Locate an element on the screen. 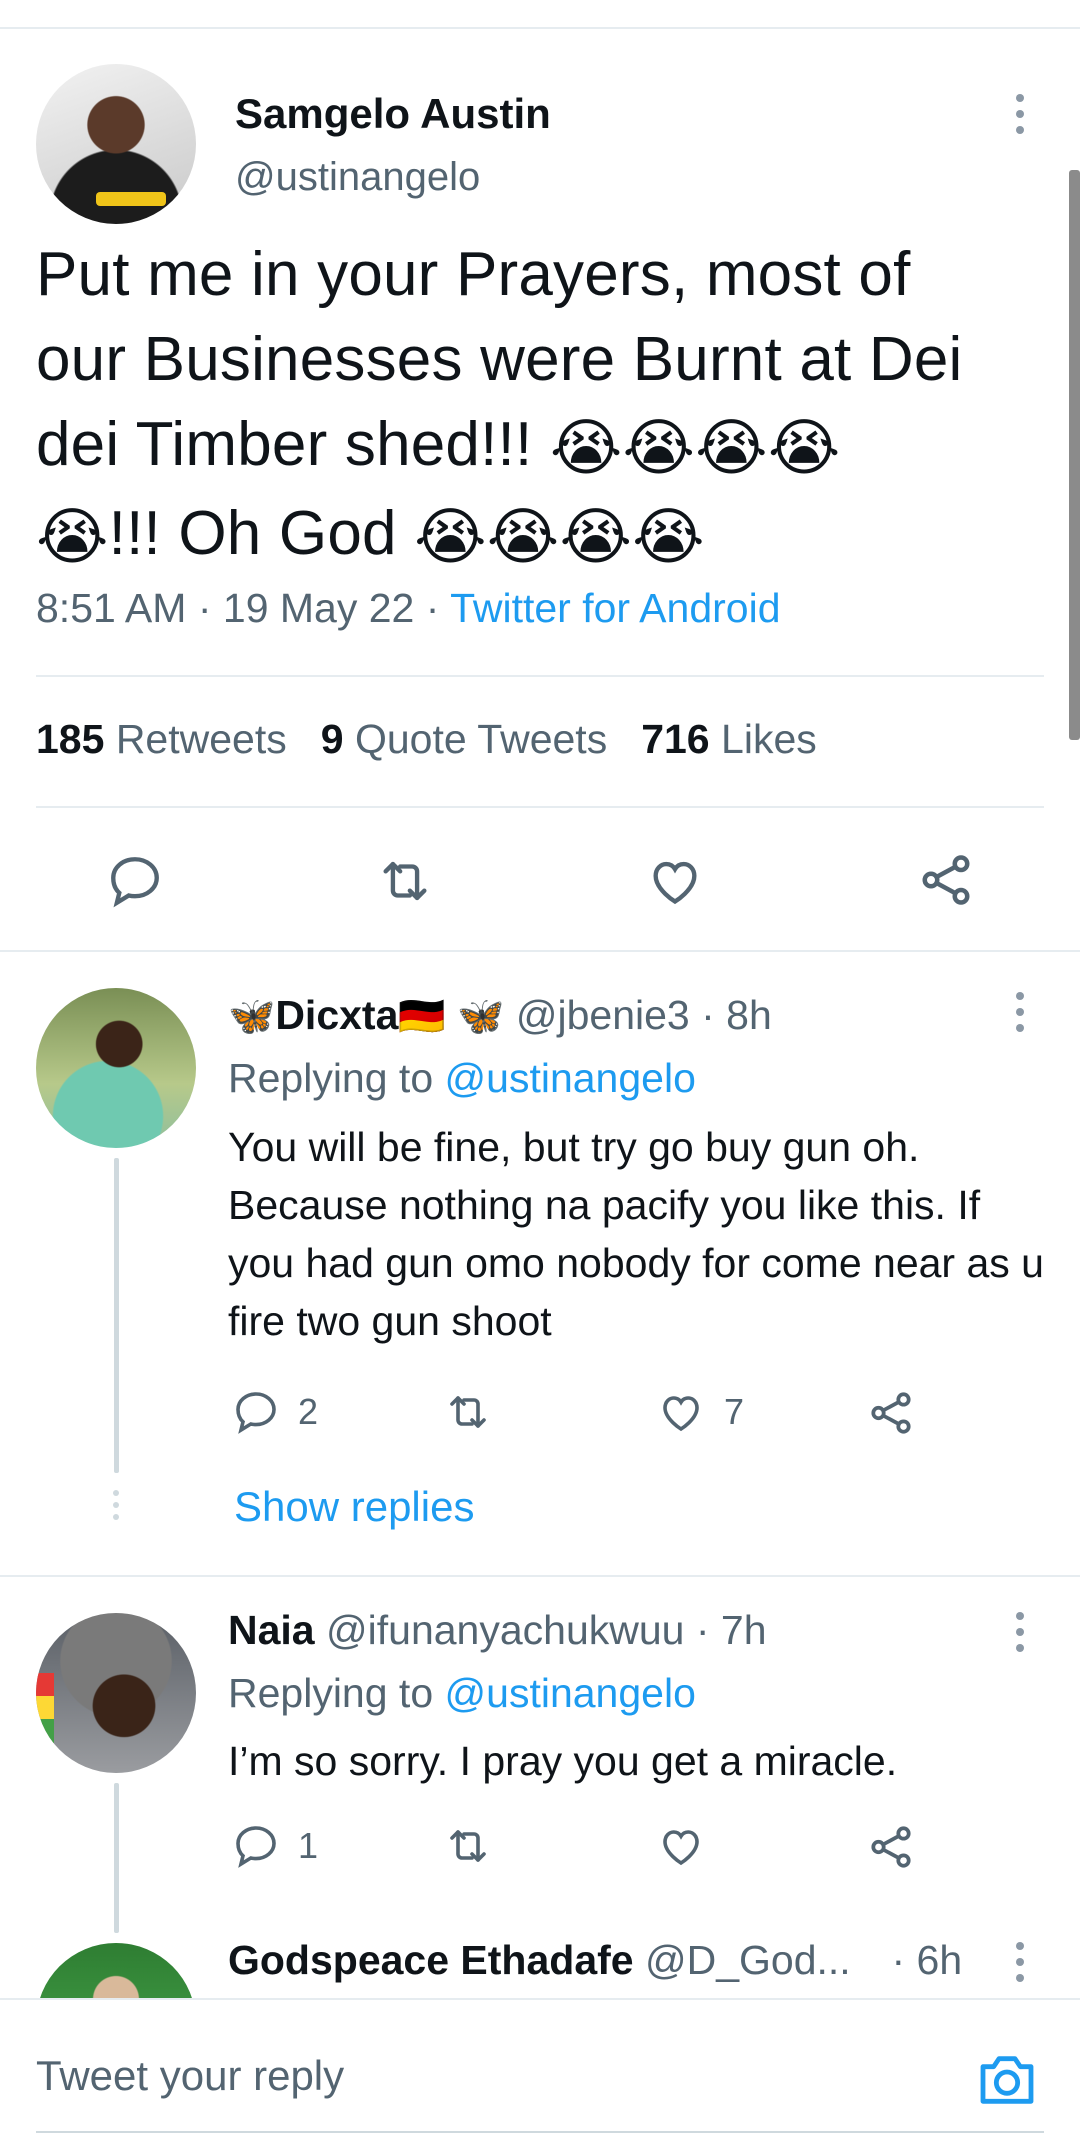 The image size is (1080, 2153). tweet-text-line: dei Timber shed!!! 😭😭😭😭 is located at coordinates (541, 446).